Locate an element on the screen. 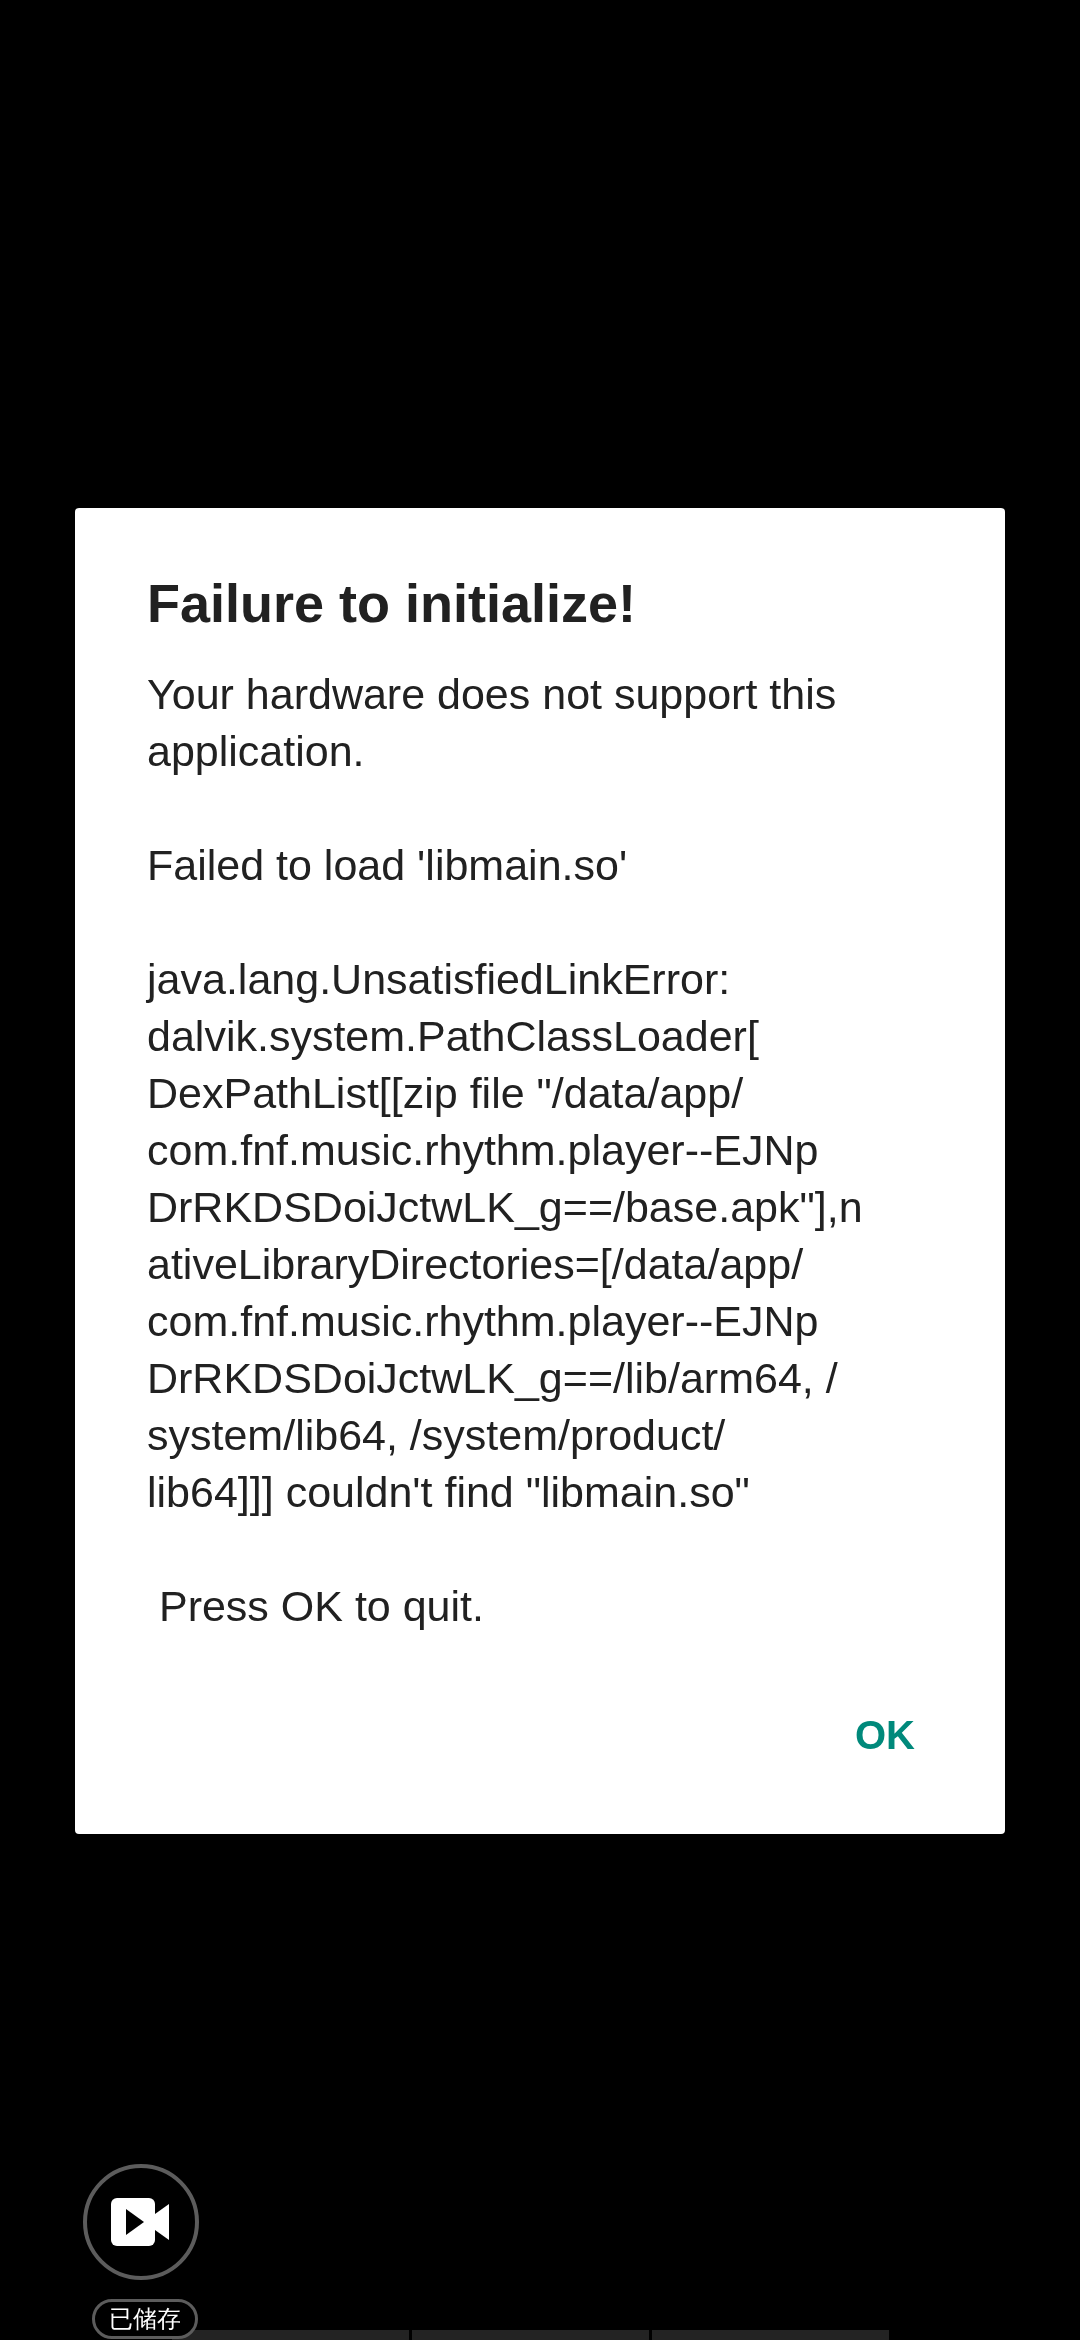 The width and height of the screenshot is (1080, 2340). dialog-message: Your hardware does not support this application. is located at coordinates (492, 723).